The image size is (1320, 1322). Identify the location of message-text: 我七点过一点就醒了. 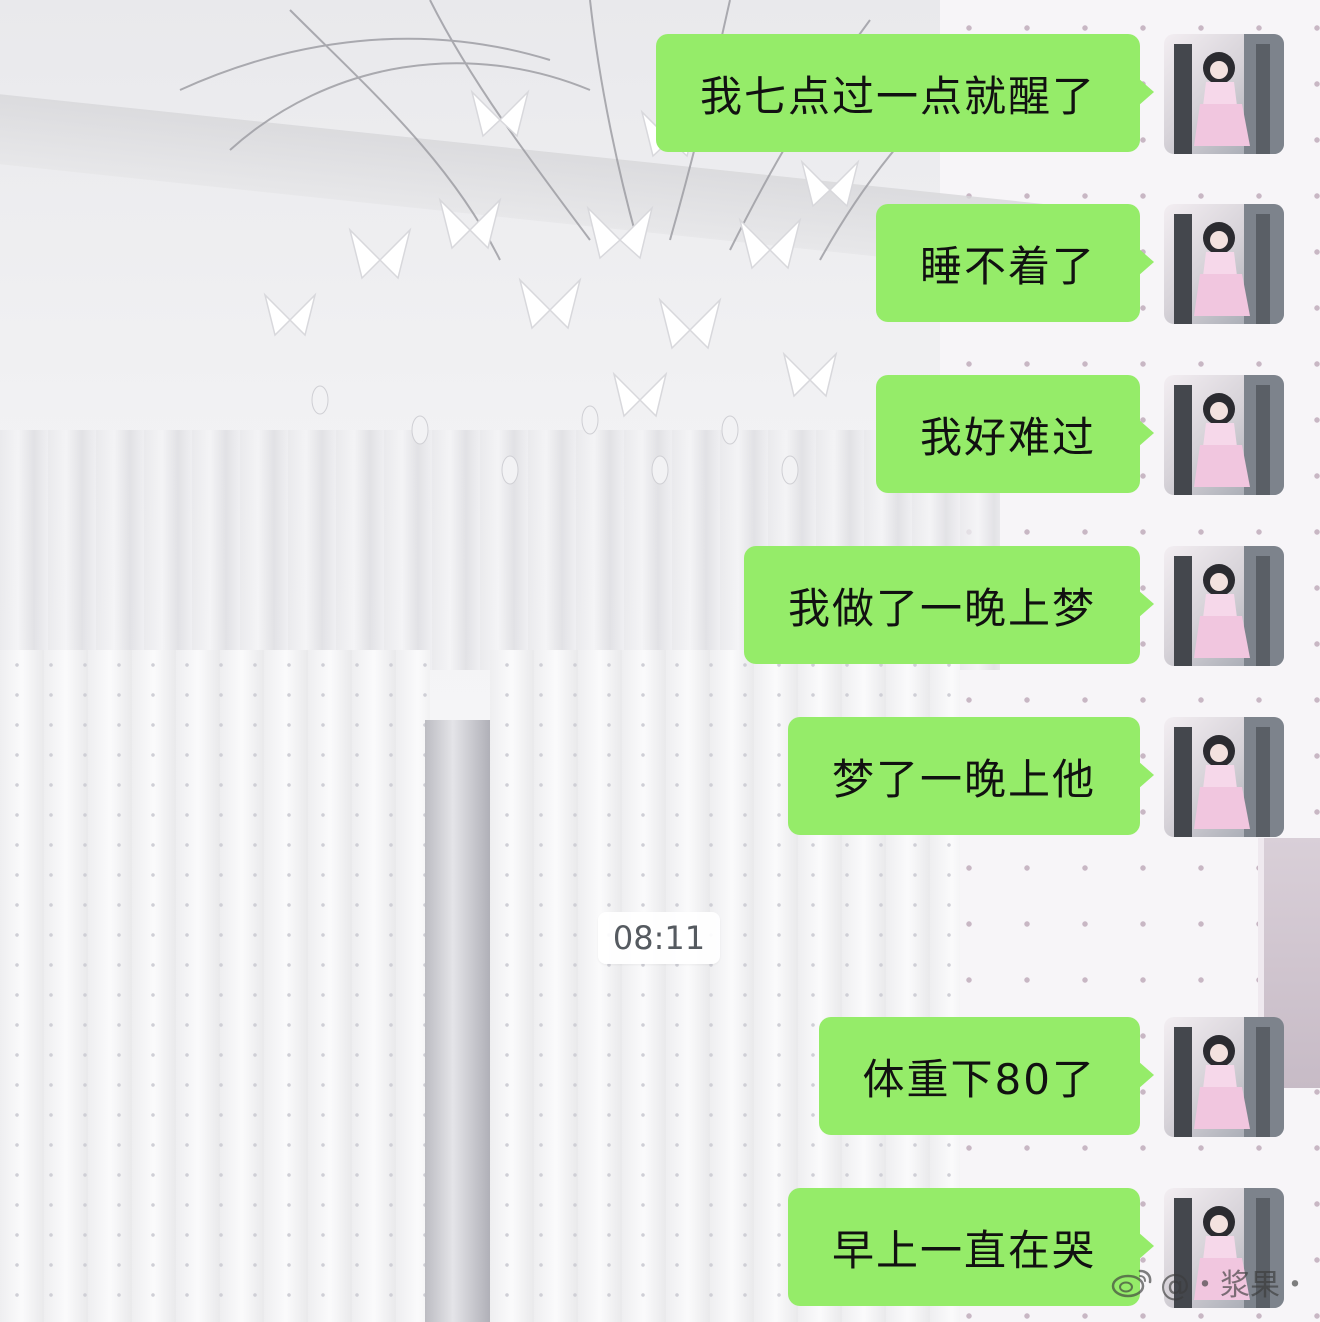
(897, 96).